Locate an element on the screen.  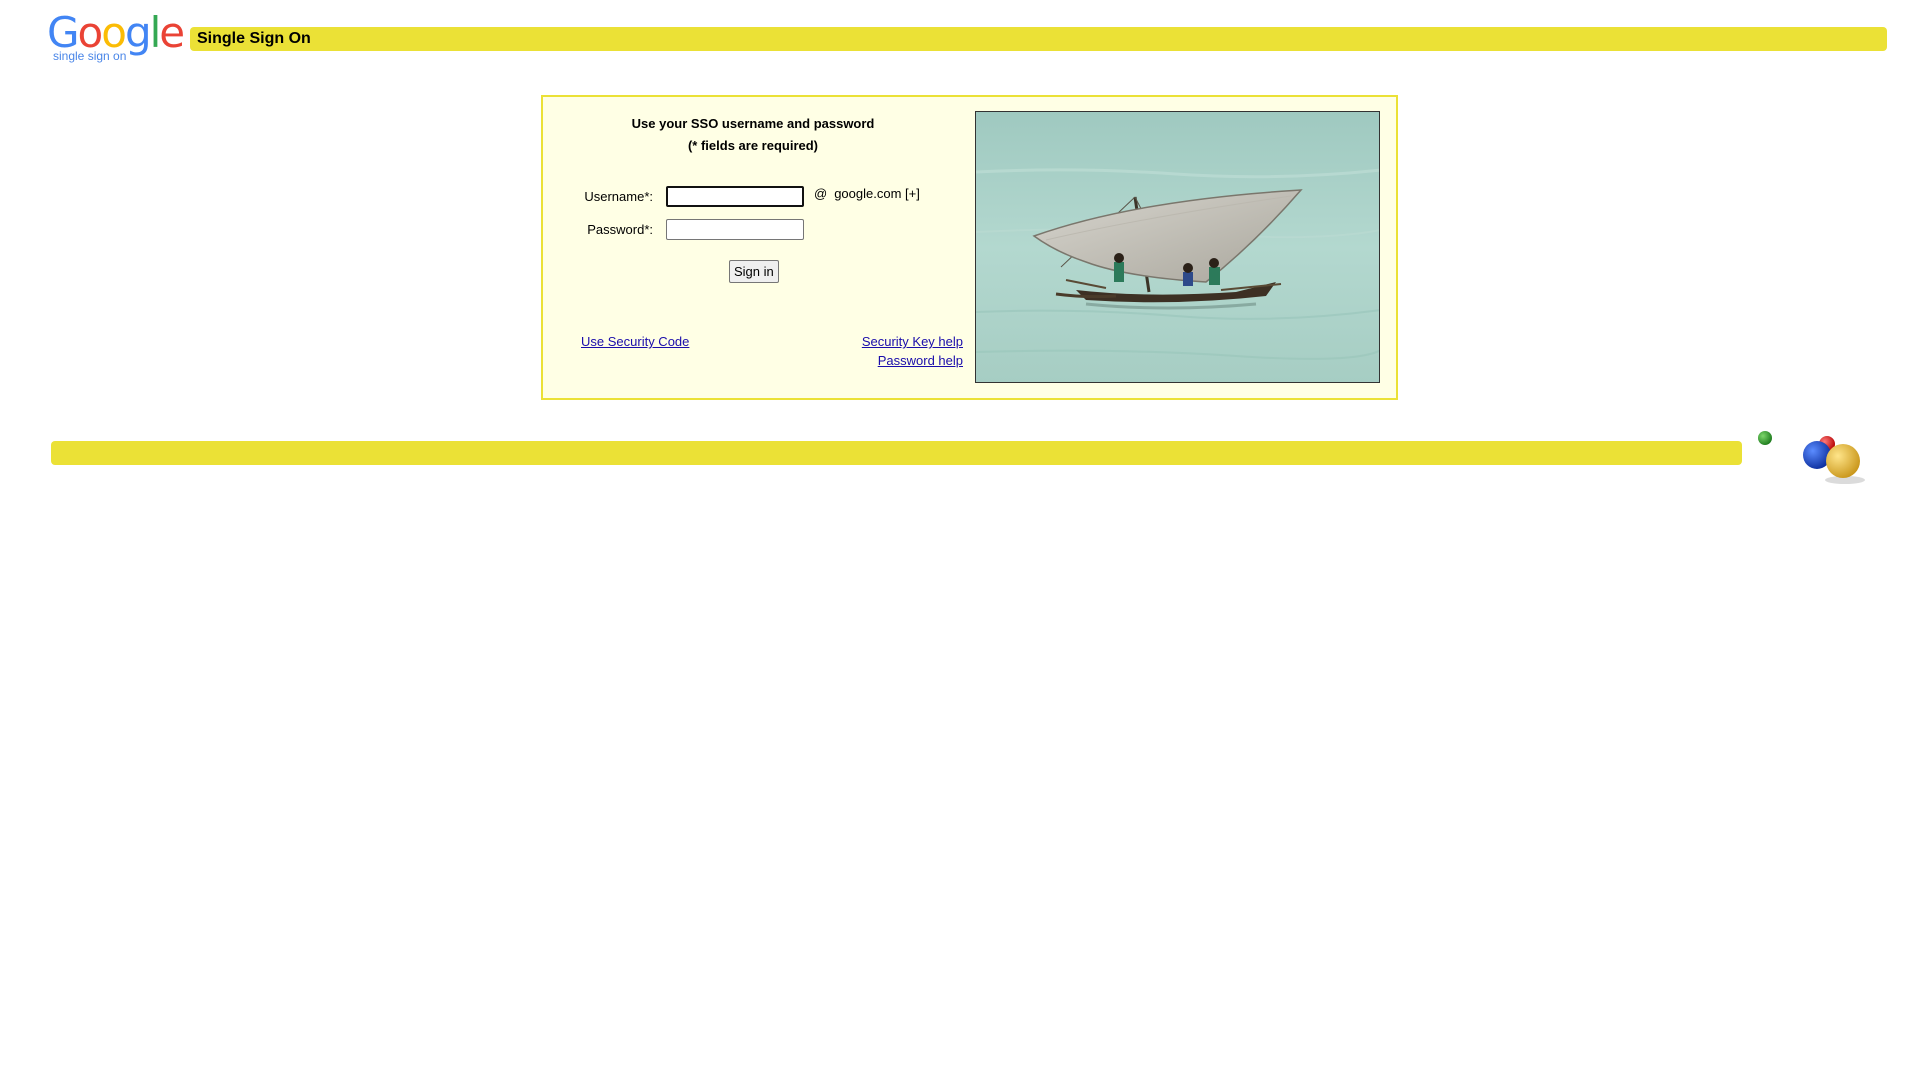
password-help-link: Password help is located at coordinates (920, 360).